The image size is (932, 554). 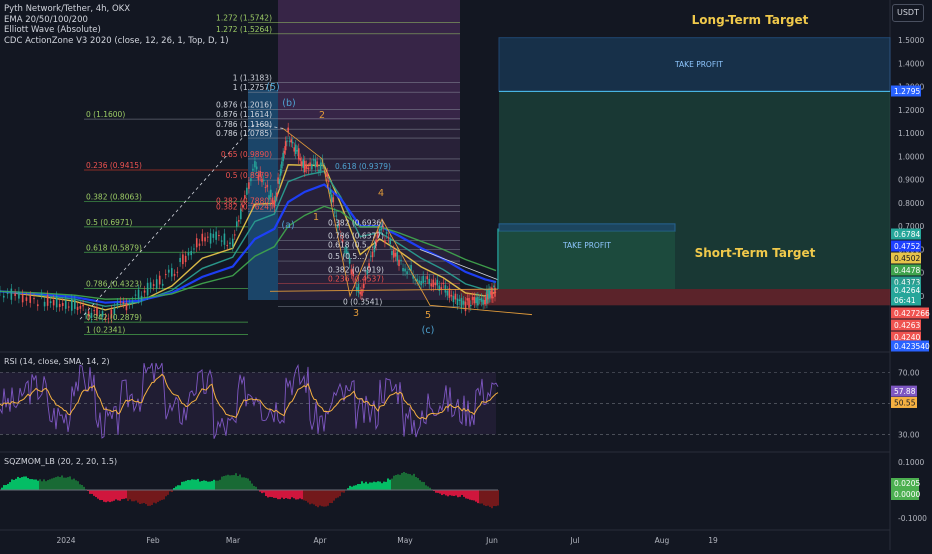 What do you see at coordinates (908, 13) in the screenshot?
I see `currency-button: USDT` at bounding box center [908, 13].